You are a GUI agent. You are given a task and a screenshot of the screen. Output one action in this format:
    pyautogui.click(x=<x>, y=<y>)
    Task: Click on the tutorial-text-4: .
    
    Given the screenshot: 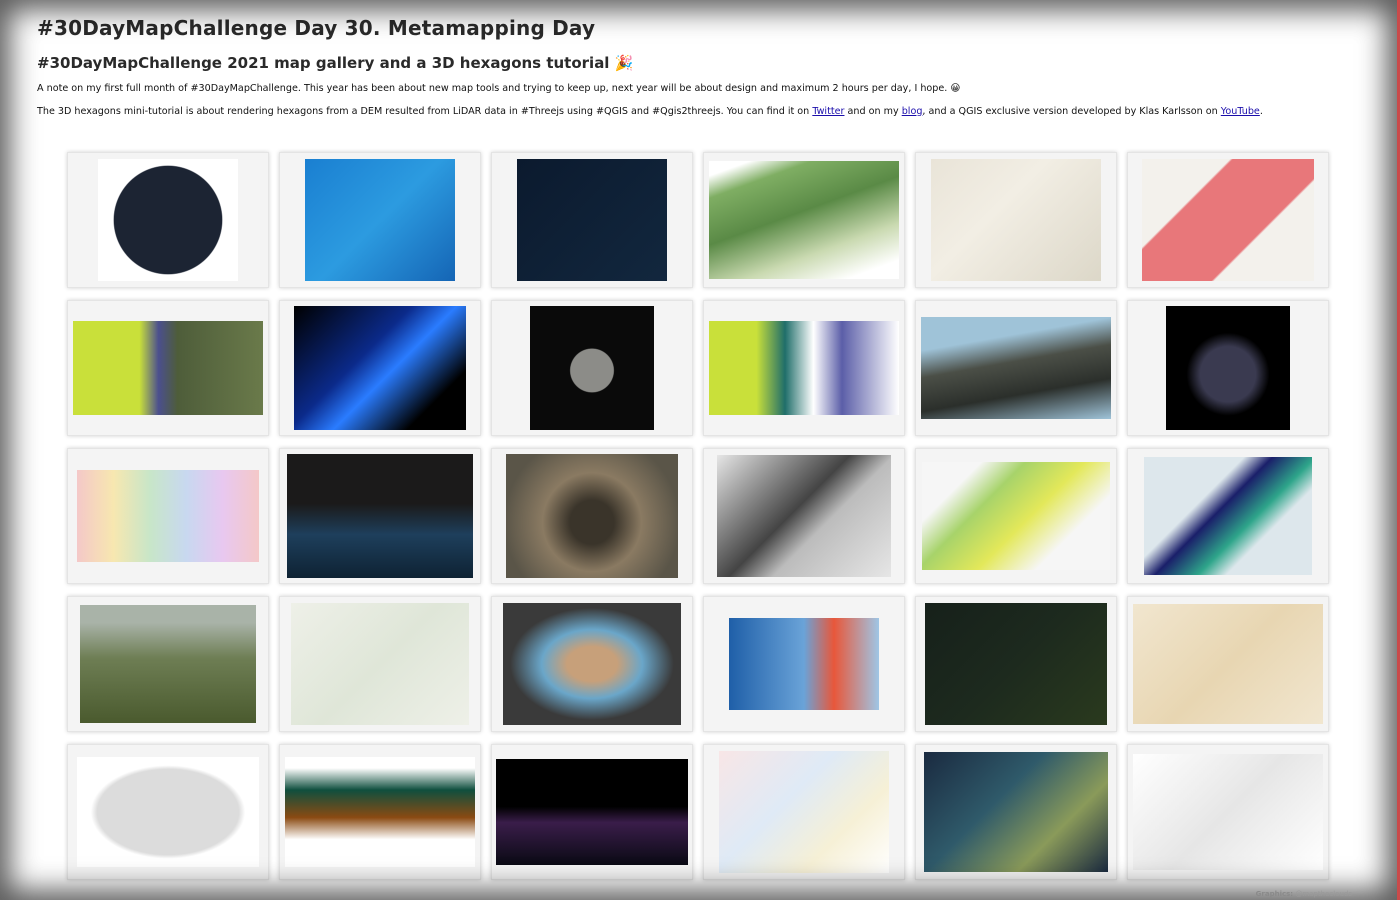 What is the action you would take?
    pyautogui.click(x=1261, y=111)
    